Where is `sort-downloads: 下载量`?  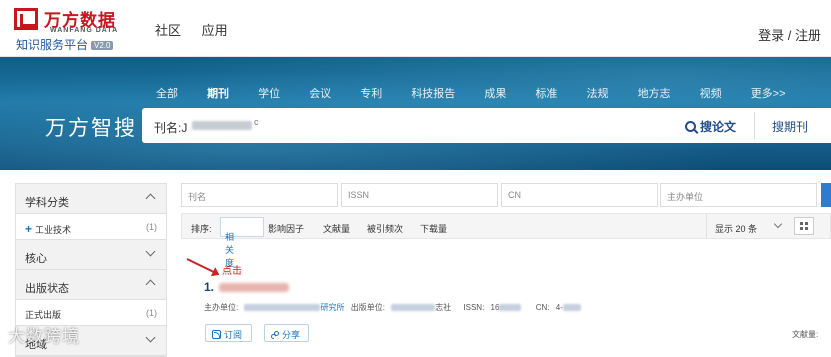
sort-downloads: 下载量 is located at coordinates (433, 228).